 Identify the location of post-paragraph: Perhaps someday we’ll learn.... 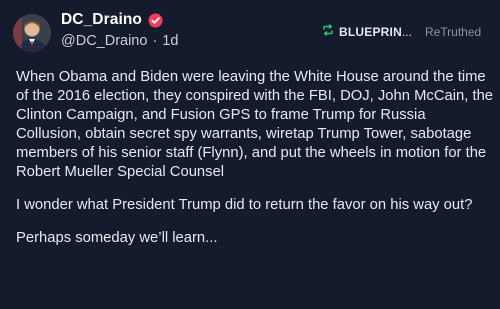
(117, 238).